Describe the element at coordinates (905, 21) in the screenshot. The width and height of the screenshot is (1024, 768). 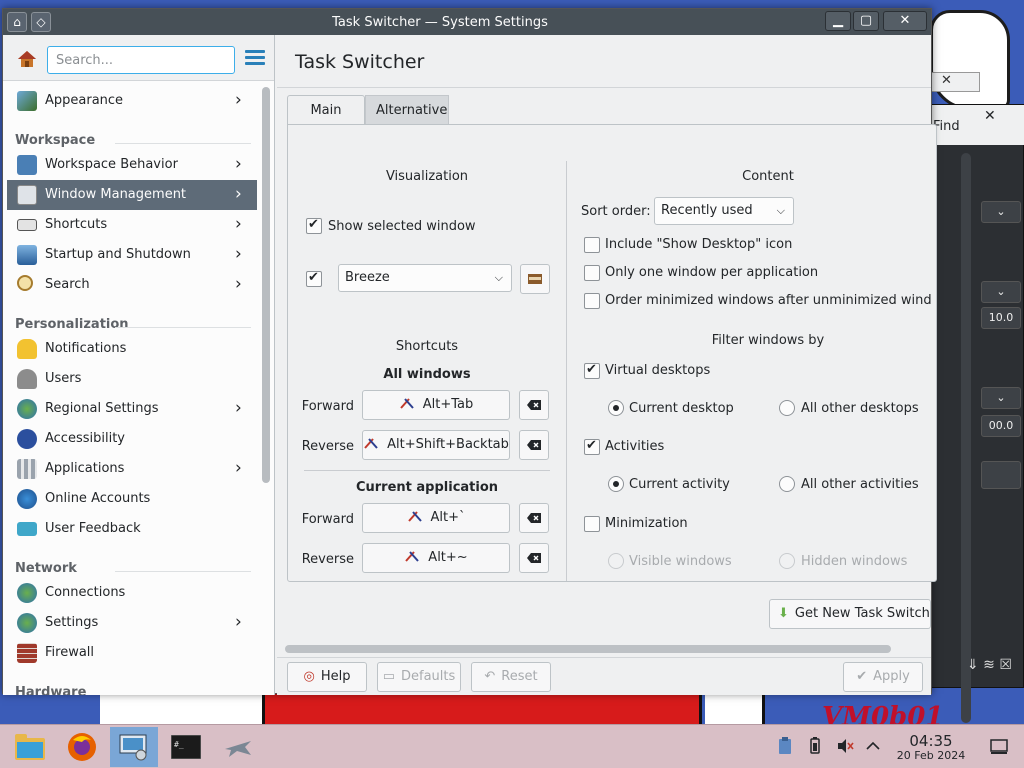
I see `close-button: ✕` at that location.